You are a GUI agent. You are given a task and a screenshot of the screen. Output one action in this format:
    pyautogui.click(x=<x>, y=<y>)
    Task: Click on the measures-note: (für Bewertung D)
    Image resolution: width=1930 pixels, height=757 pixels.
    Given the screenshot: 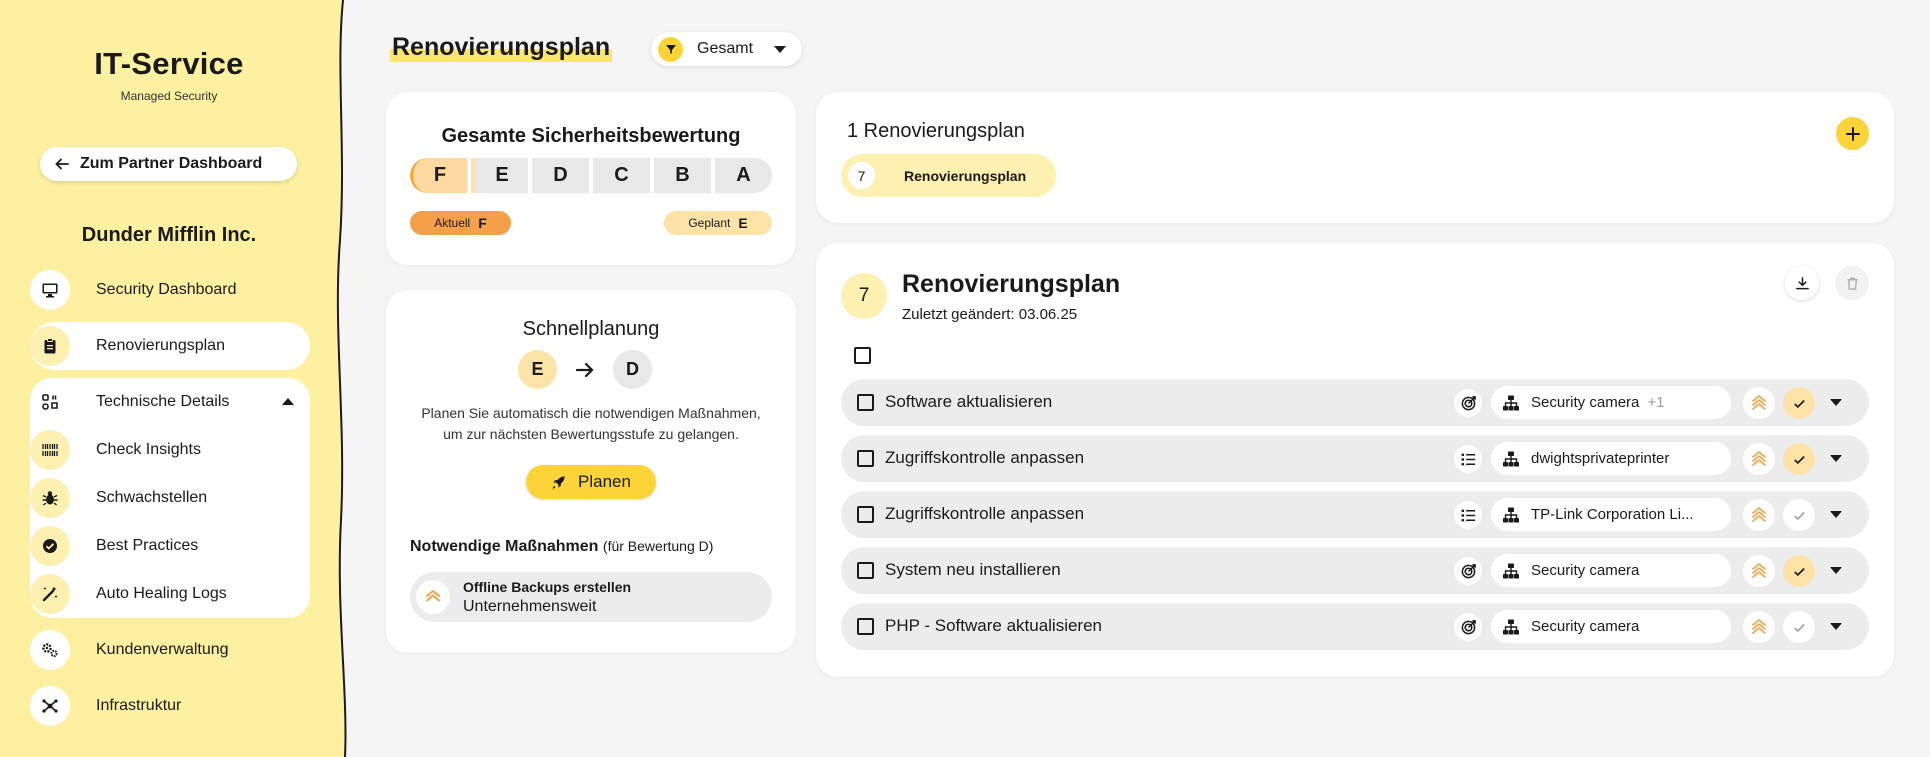 What is the action you would take?
    pyautogui.click(x=658, y=546)
    